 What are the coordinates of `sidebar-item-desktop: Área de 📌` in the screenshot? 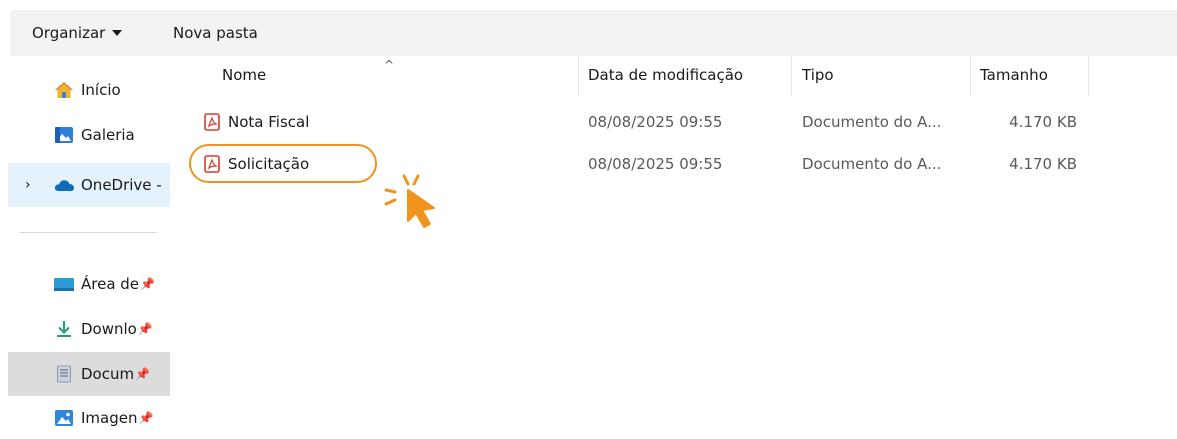 It's located at (89, 284).